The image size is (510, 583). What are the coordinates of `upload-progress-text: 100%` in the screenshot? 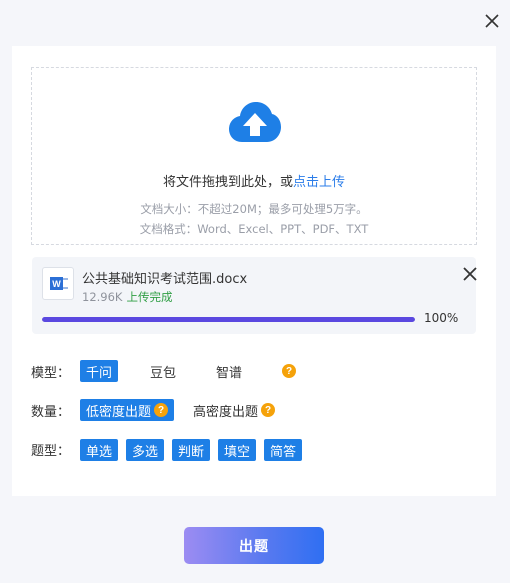 It's located at (441, 318).